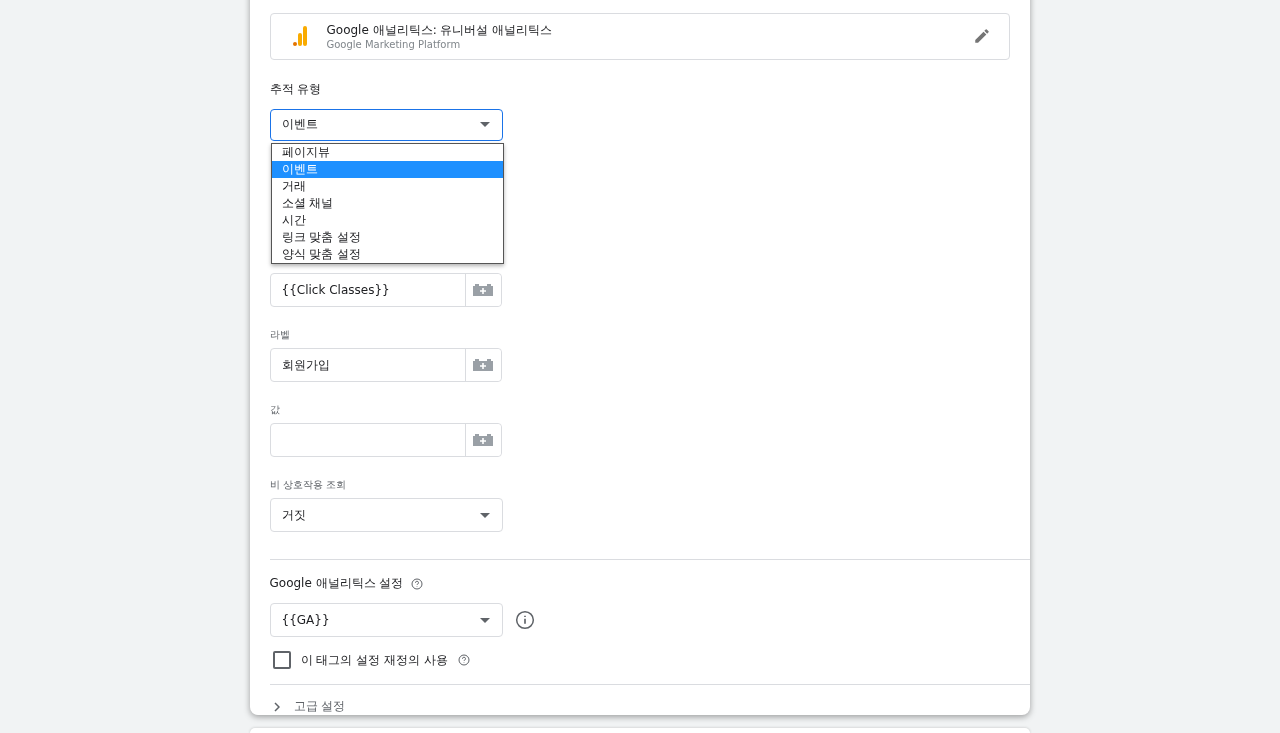  What do you see at coordinates (336, 584) in the screenshot?
I see `ga-settings-title: Google 애널리틱스 설정` at bounding box center [336, 584].